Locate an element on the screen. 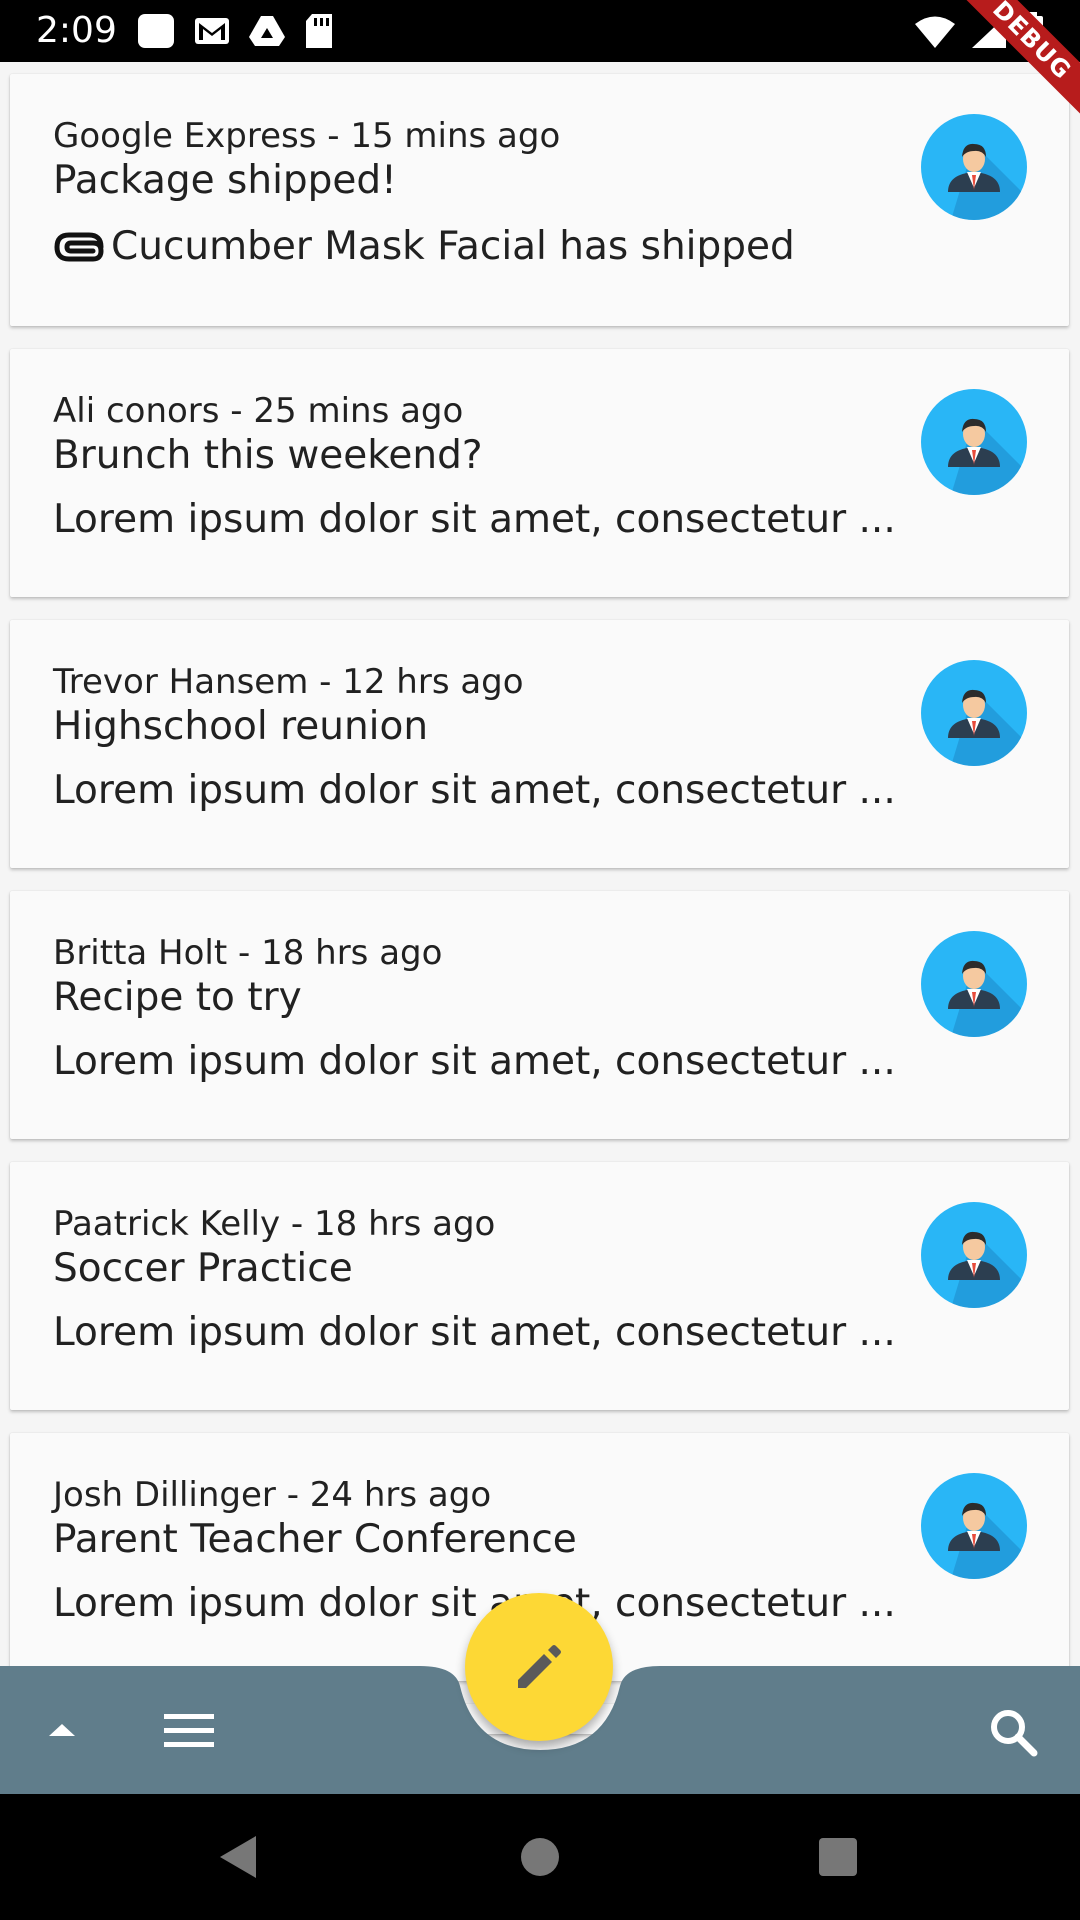  email-meta: Trevor Hansem - 12 hrs ago is located at coordinates (288, 682).